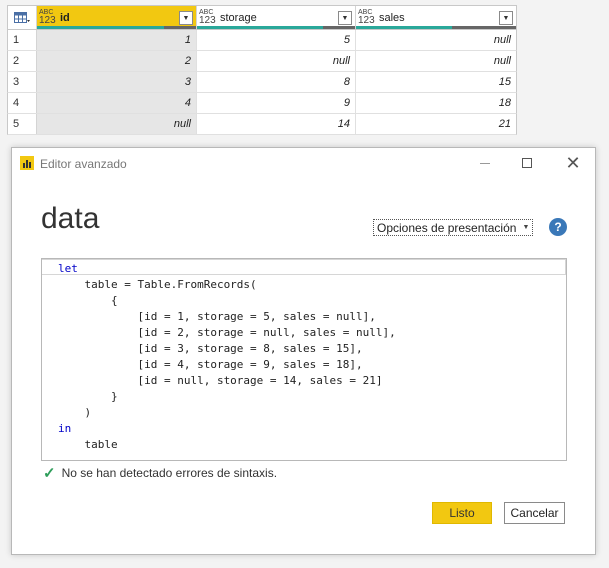 Image resolution: width=609 pixels, height=568 pixels. What do you see at coordinates (22, 124) in the screenshot?
I see `row-number: 5` at bounding box center [22, 124].